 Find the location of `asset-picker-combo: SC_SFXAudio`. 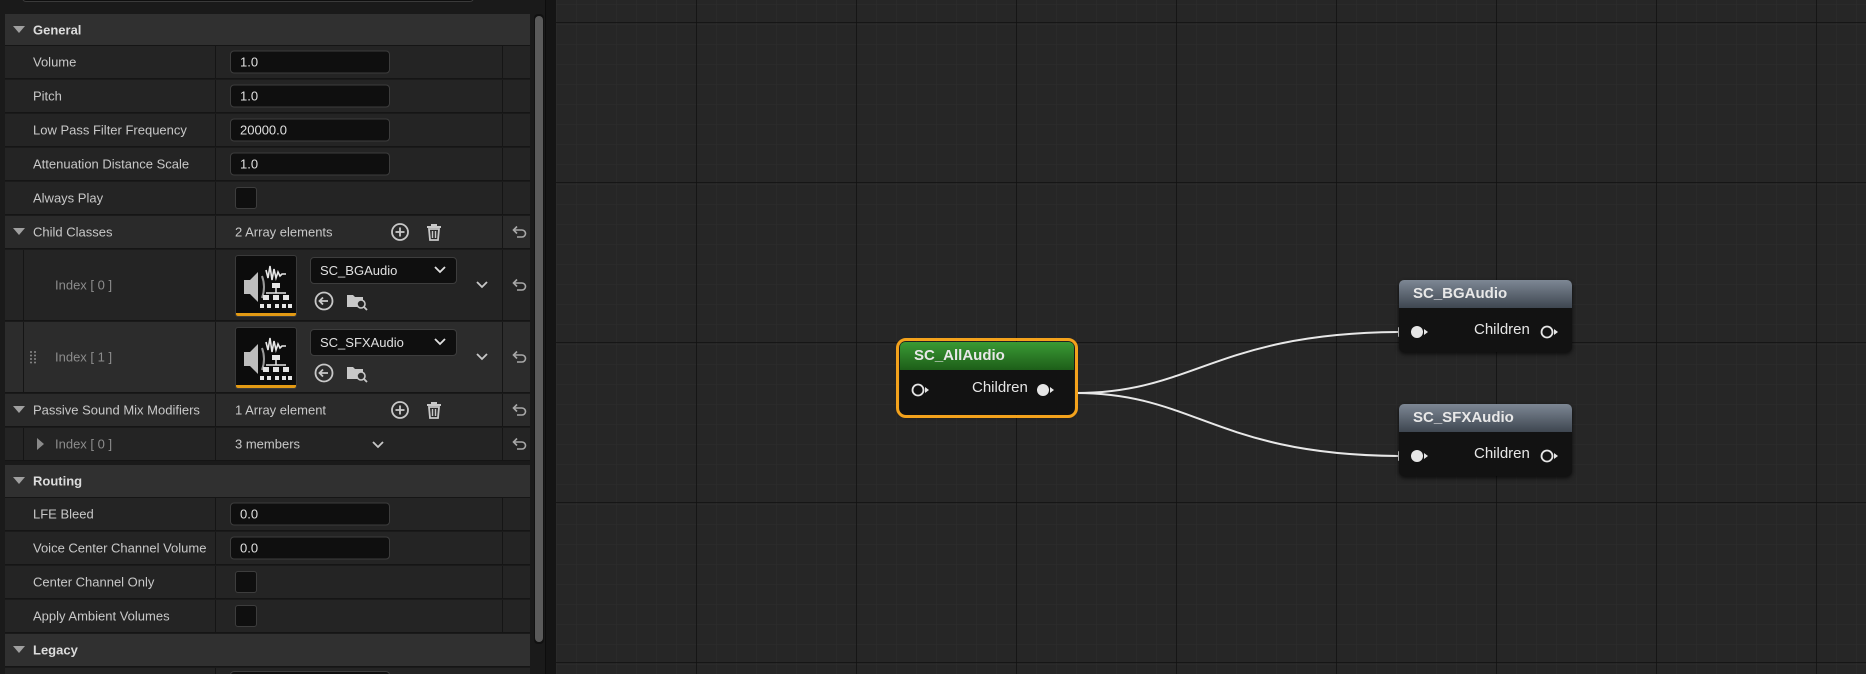

asset-picker-combo: SC_SFXAudio is located at coordinates (383, 342).